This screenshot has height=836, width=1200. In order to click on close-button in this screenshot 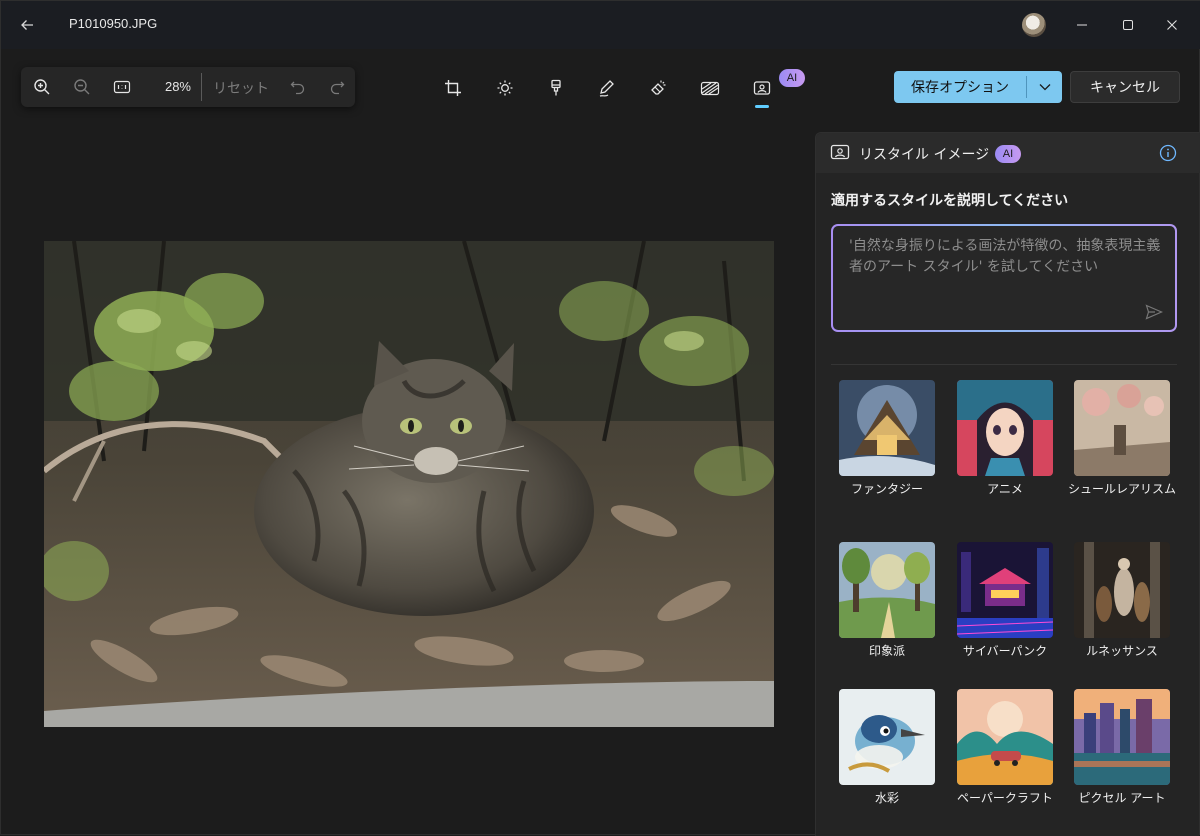, I will do `click(1172, 25)`.